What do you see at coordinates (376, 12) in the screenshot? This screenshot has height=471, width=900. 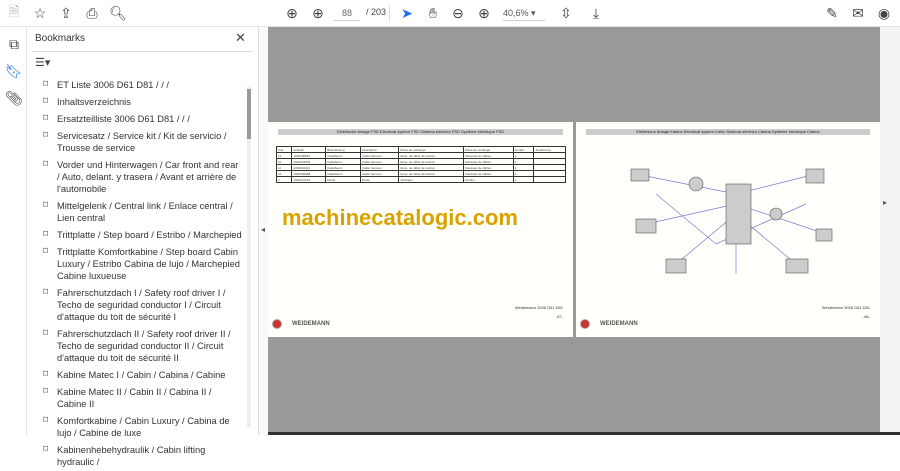 I see `page-total: / 203` at bounding box center [376, 12].